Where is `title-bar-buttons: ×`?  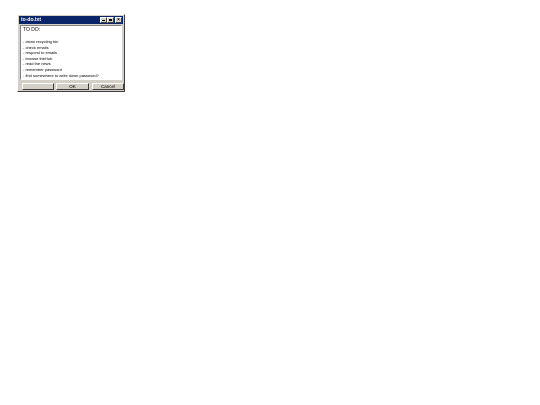 title-bar-buttons: × is located at coordinates (110, 20).